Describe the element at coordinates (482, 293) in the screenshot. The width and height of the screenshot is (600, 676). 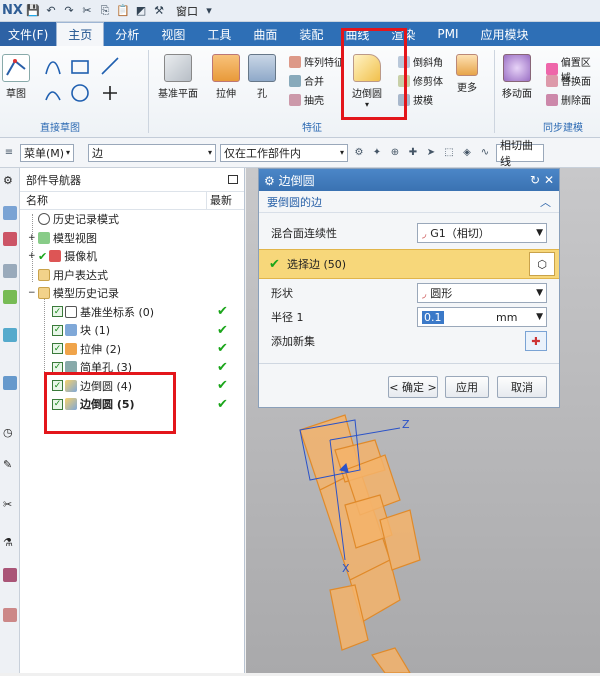
I see `shape-select: ◞ 圆形 ▼` at that location.